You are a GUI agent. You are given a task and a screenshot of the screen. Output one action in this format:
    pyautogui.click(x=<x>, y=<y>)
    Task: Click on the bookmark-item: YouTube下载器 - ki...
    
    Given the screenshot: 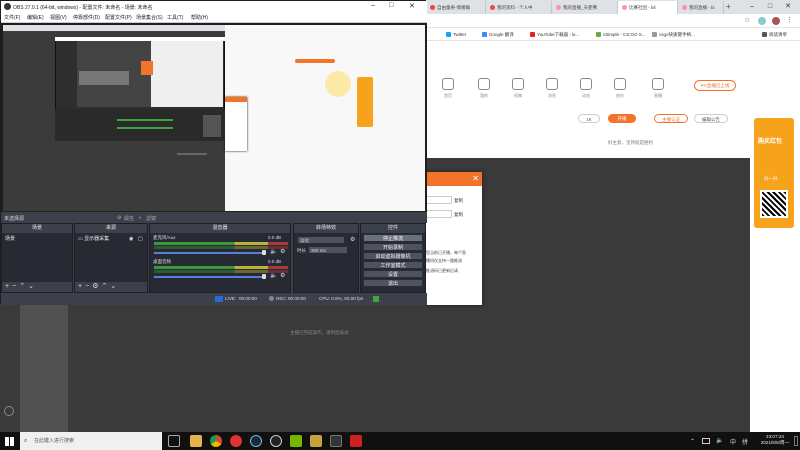 What is the action you would take?
    pyautogui.click(x=554, y=35)
    